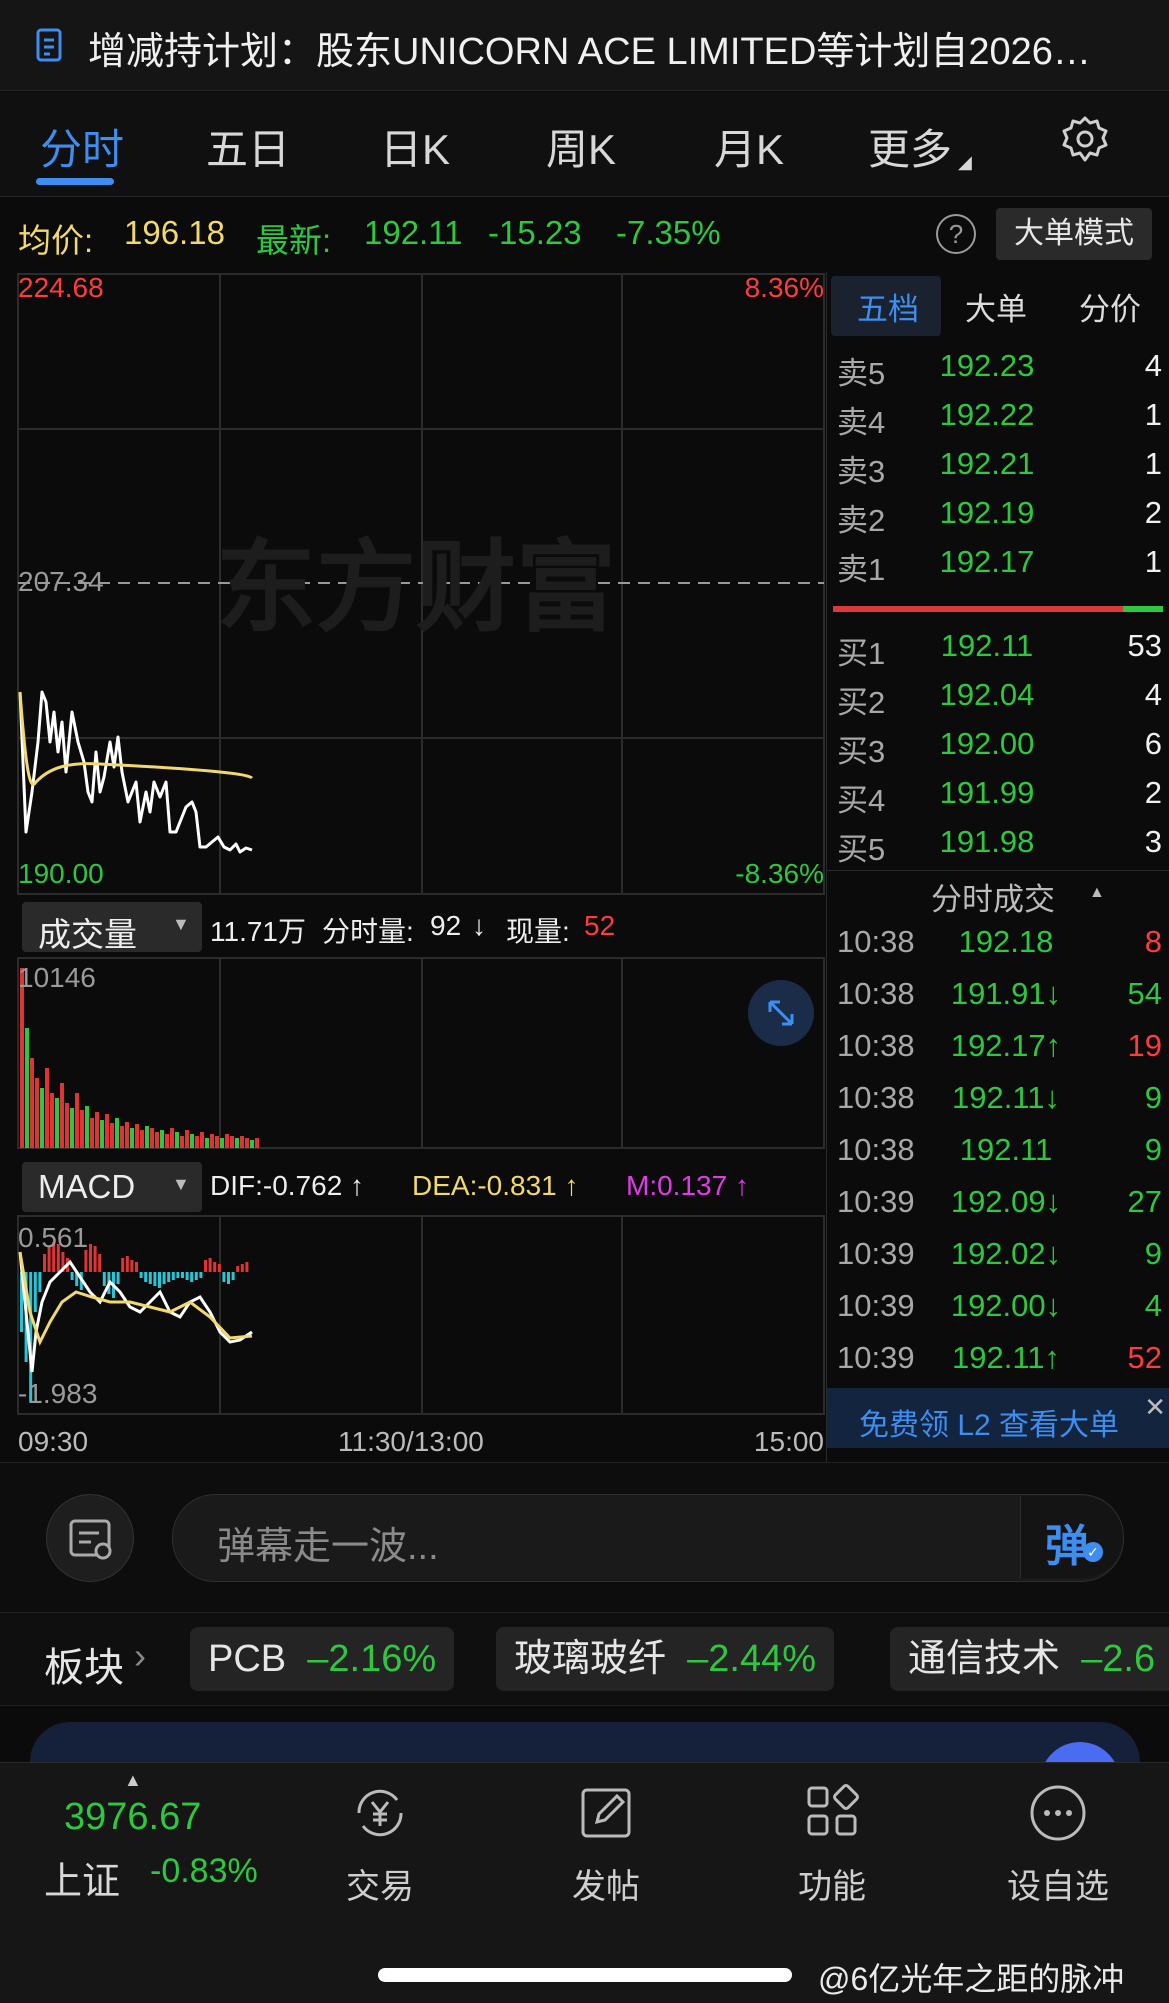 The height and width of the screenshot is (2003, 1169). I want to click on tab-monthly-k: 月K, so click(749, 146).